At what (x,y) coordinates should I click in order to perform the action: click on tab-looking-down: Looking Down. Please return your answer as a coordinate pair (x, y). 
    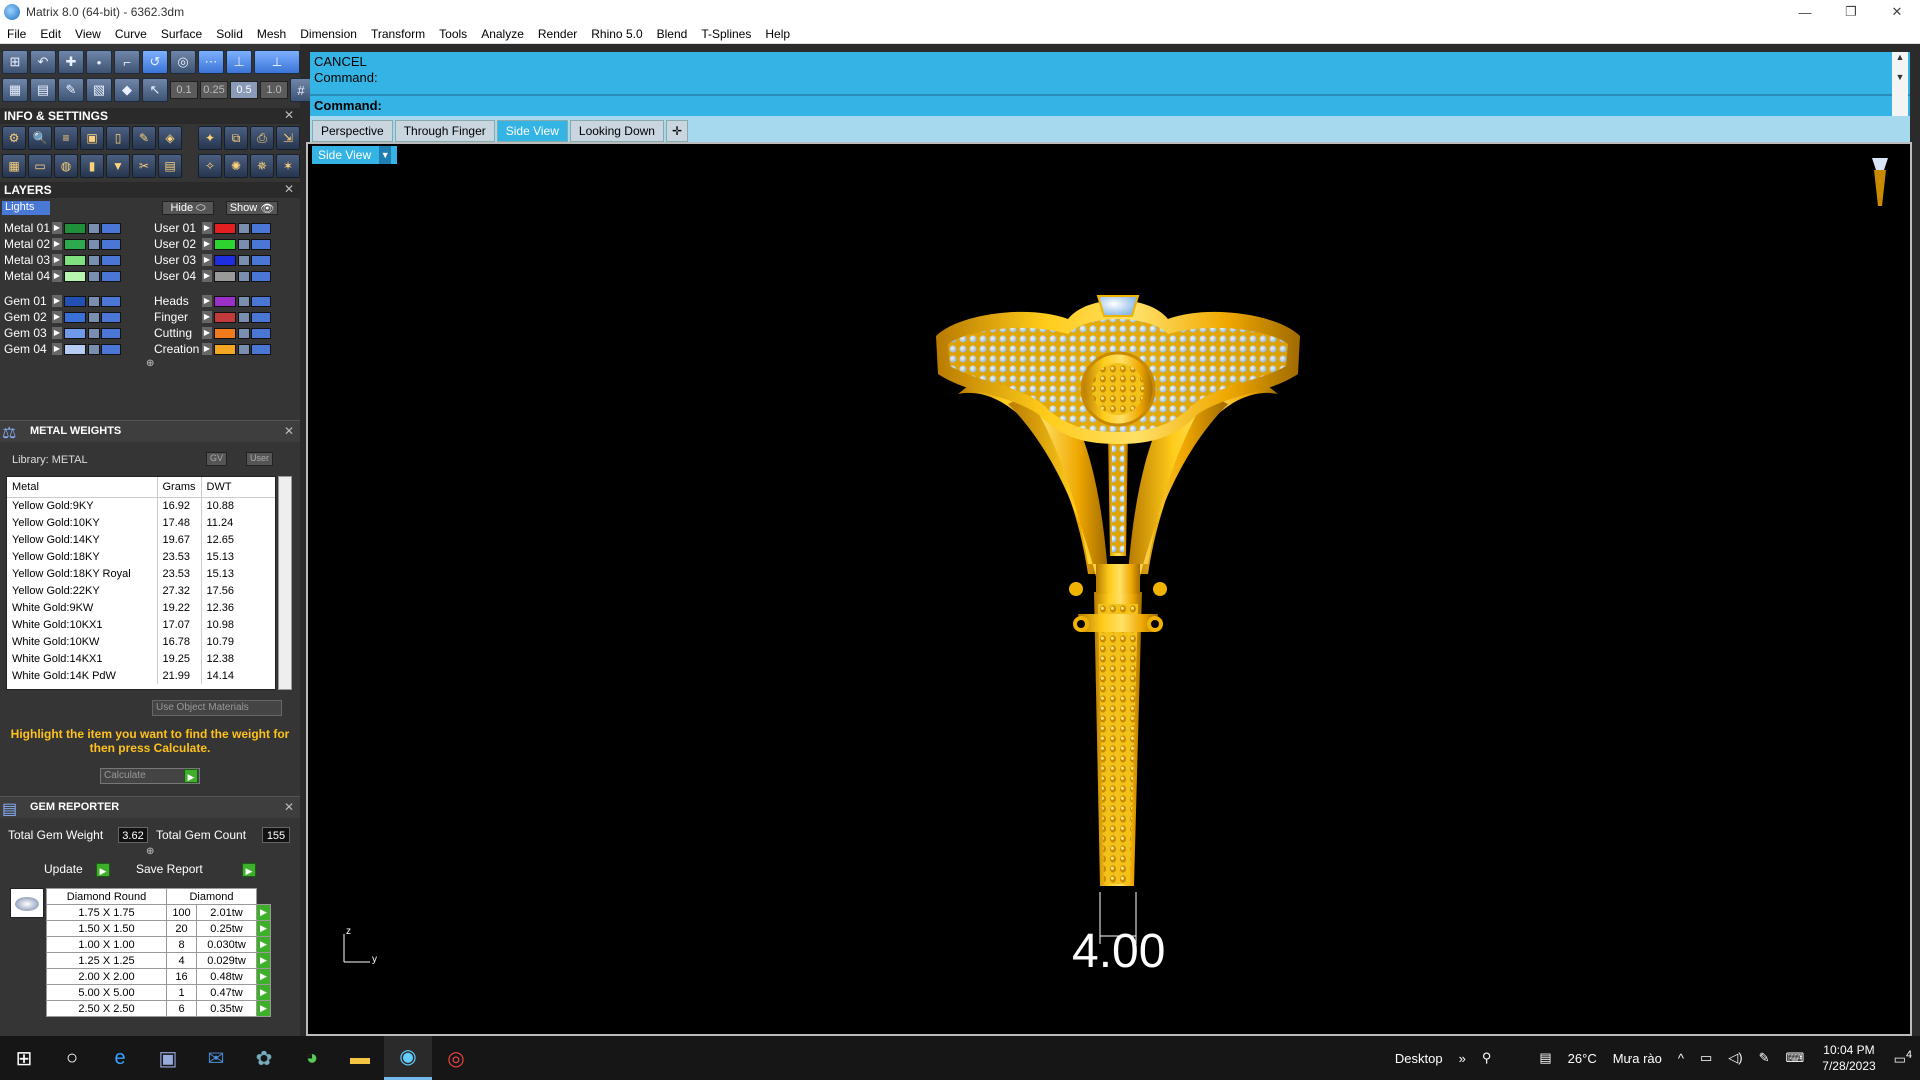
    Looking at the image, I should click on (616, 131).